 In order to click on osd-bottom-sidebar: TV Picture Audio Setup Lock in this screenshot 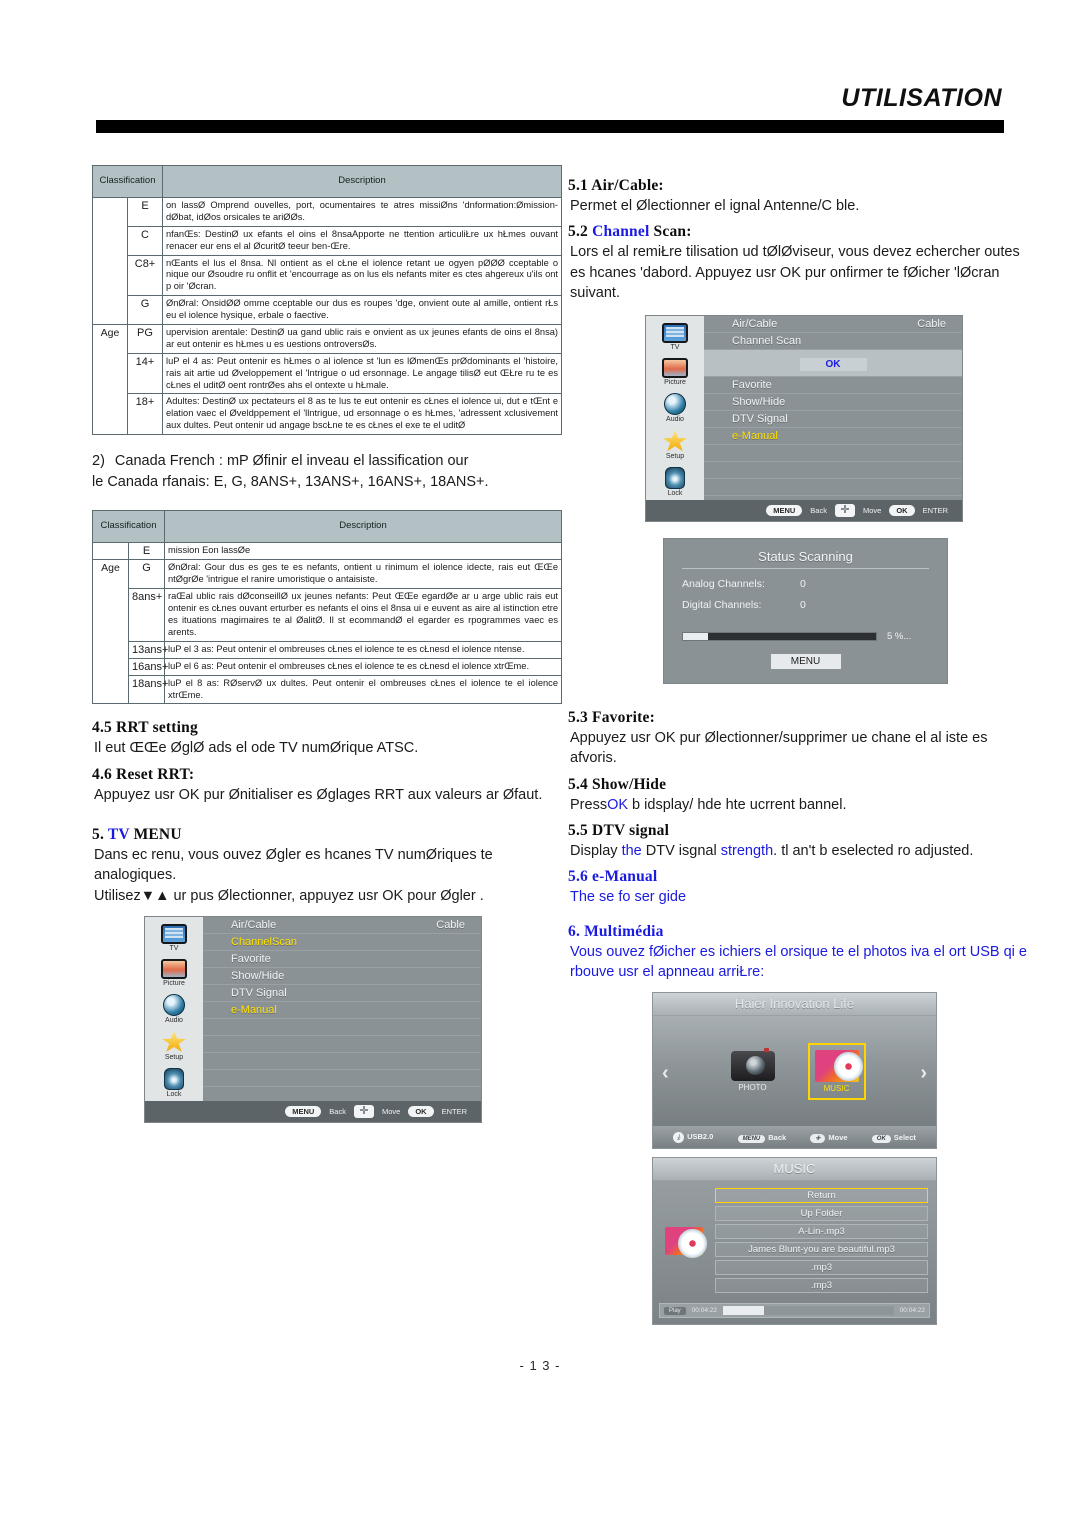, I will do `click(174, 1008)`.